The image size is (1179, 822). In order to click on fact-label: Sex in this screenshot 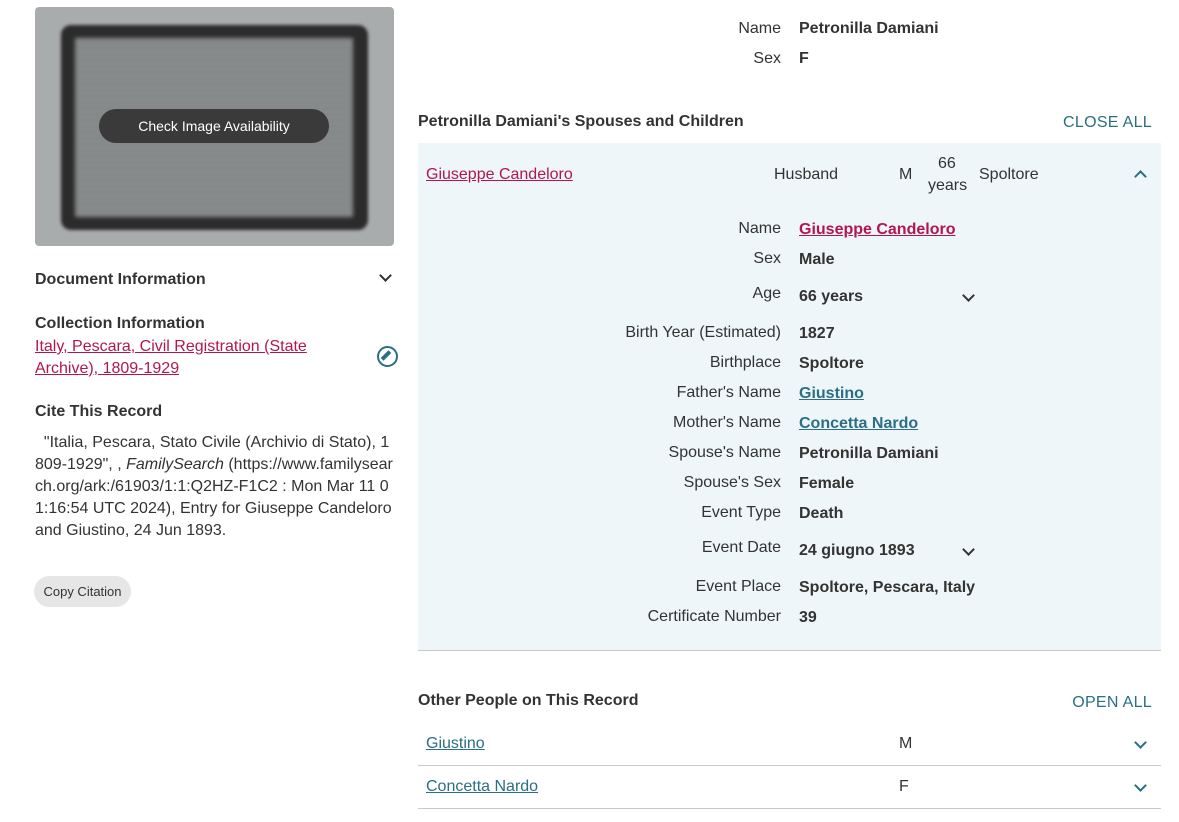, I will do `click(767, 258)`.